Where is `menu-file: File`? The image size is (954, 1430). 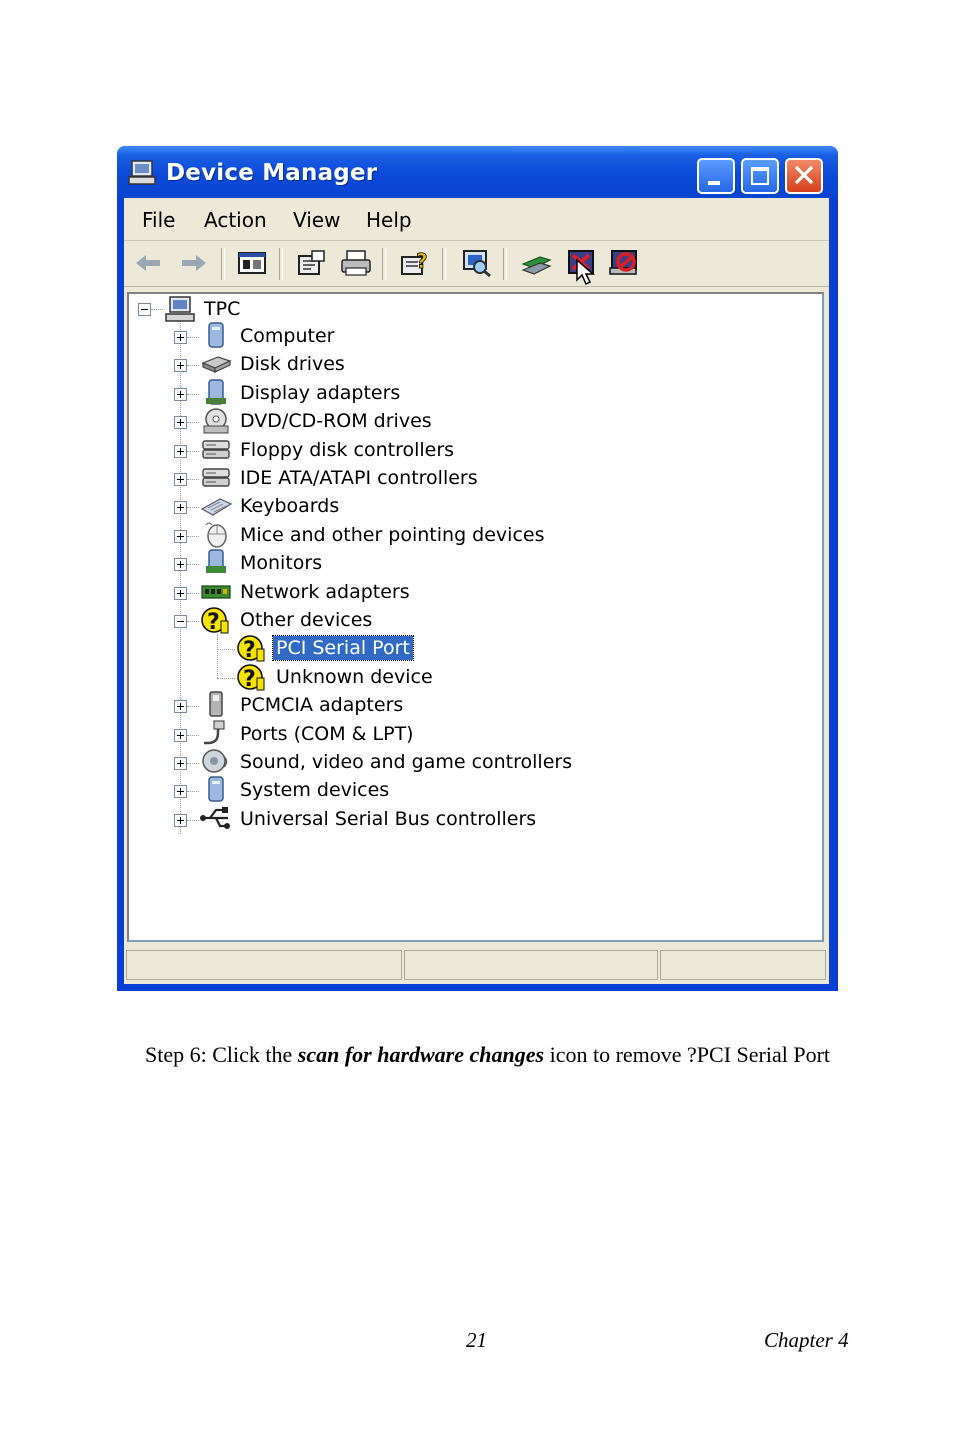
menu-file: File is located at coordinates (158, 220).